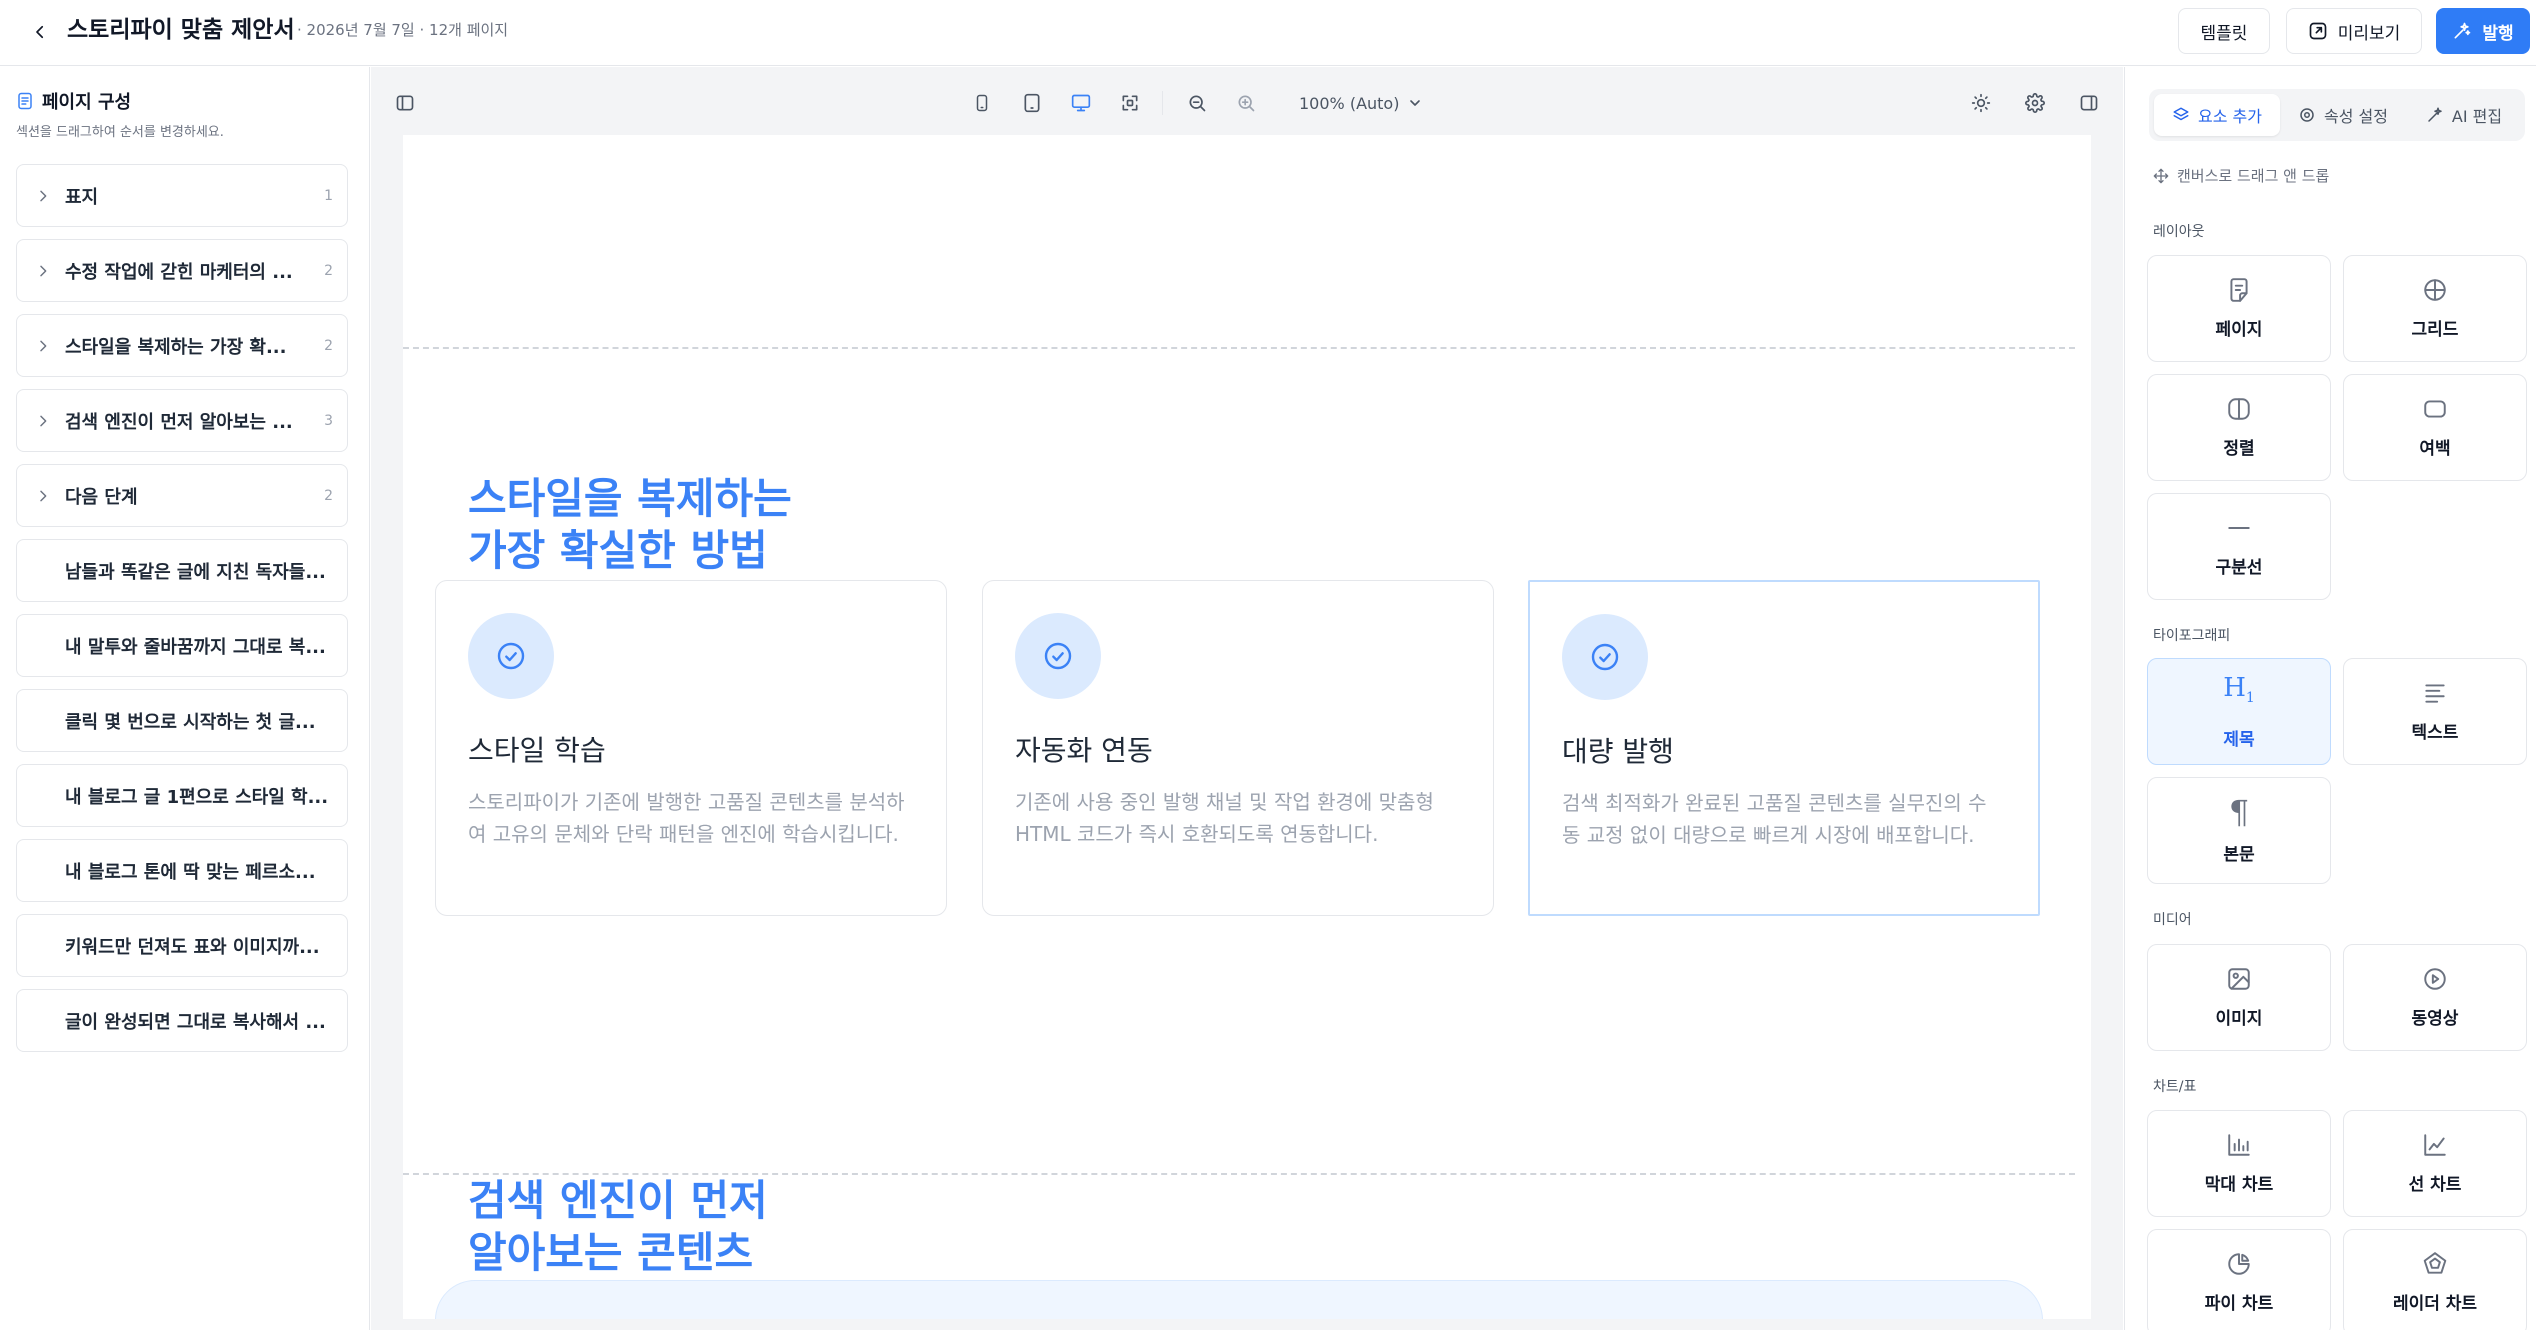 Image resolution: width=2536 pixels, height=1330 pixels. I want to click on tablet-view-button, so click(1032, 103).